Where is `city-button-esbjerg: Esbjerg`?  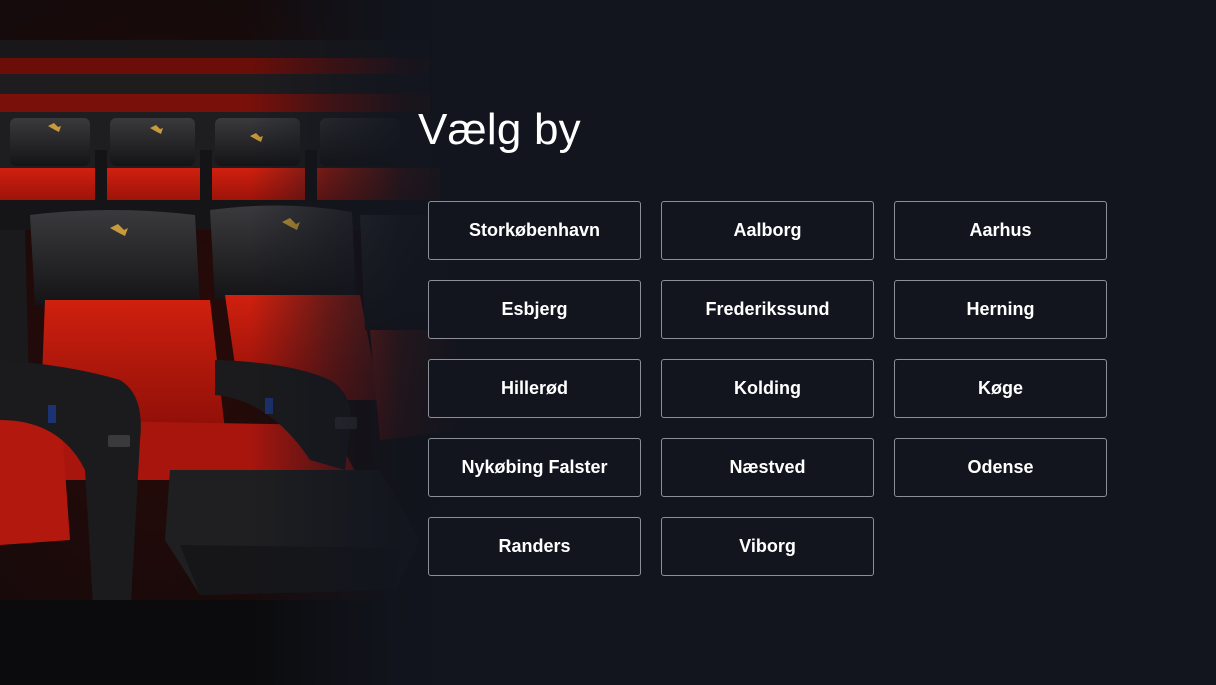 city-button-esbjerg: Esbjerg is located at coordinates (534, 309).